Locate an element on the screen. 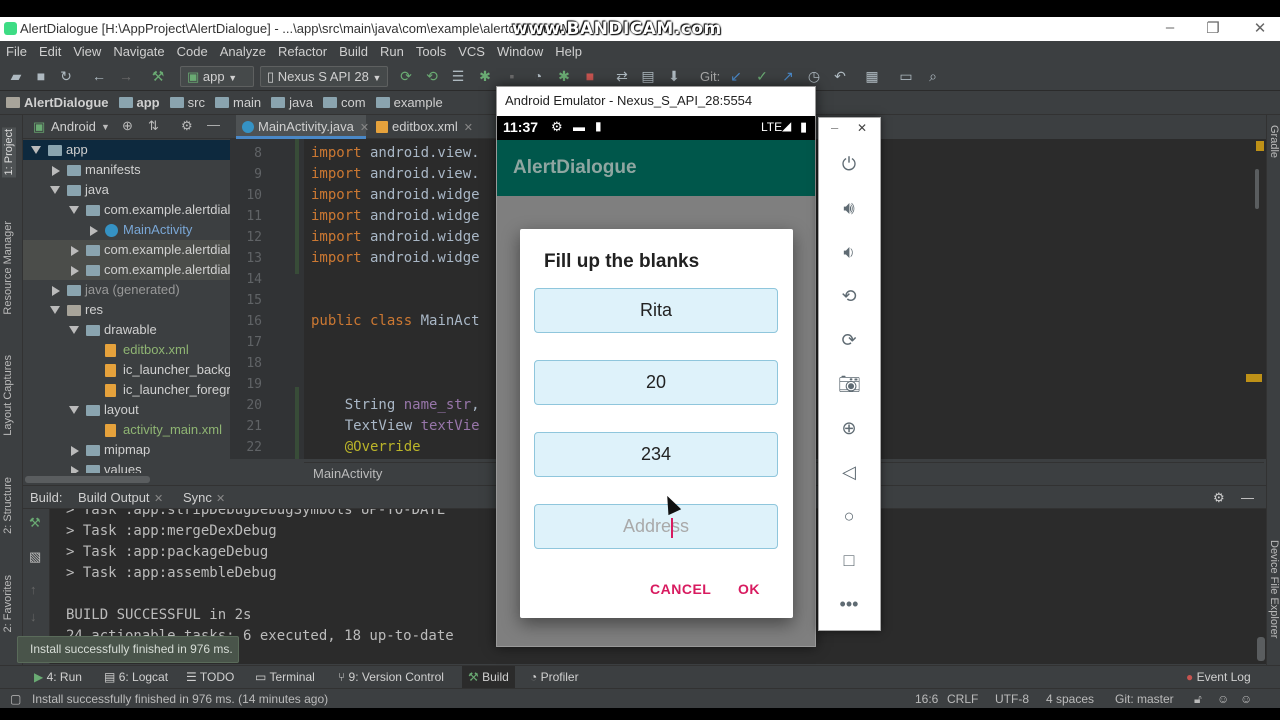 The image size is (1280, 720). build-scrollbar is located at coordinates (1261, 586).